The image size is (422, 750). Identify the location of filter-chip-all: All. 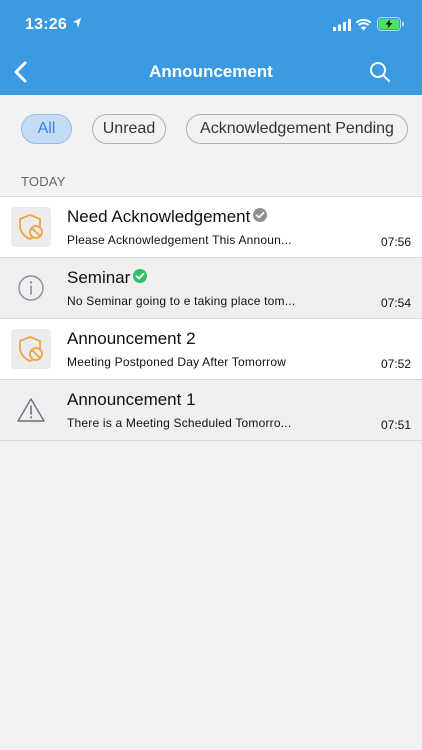
(46, 129).